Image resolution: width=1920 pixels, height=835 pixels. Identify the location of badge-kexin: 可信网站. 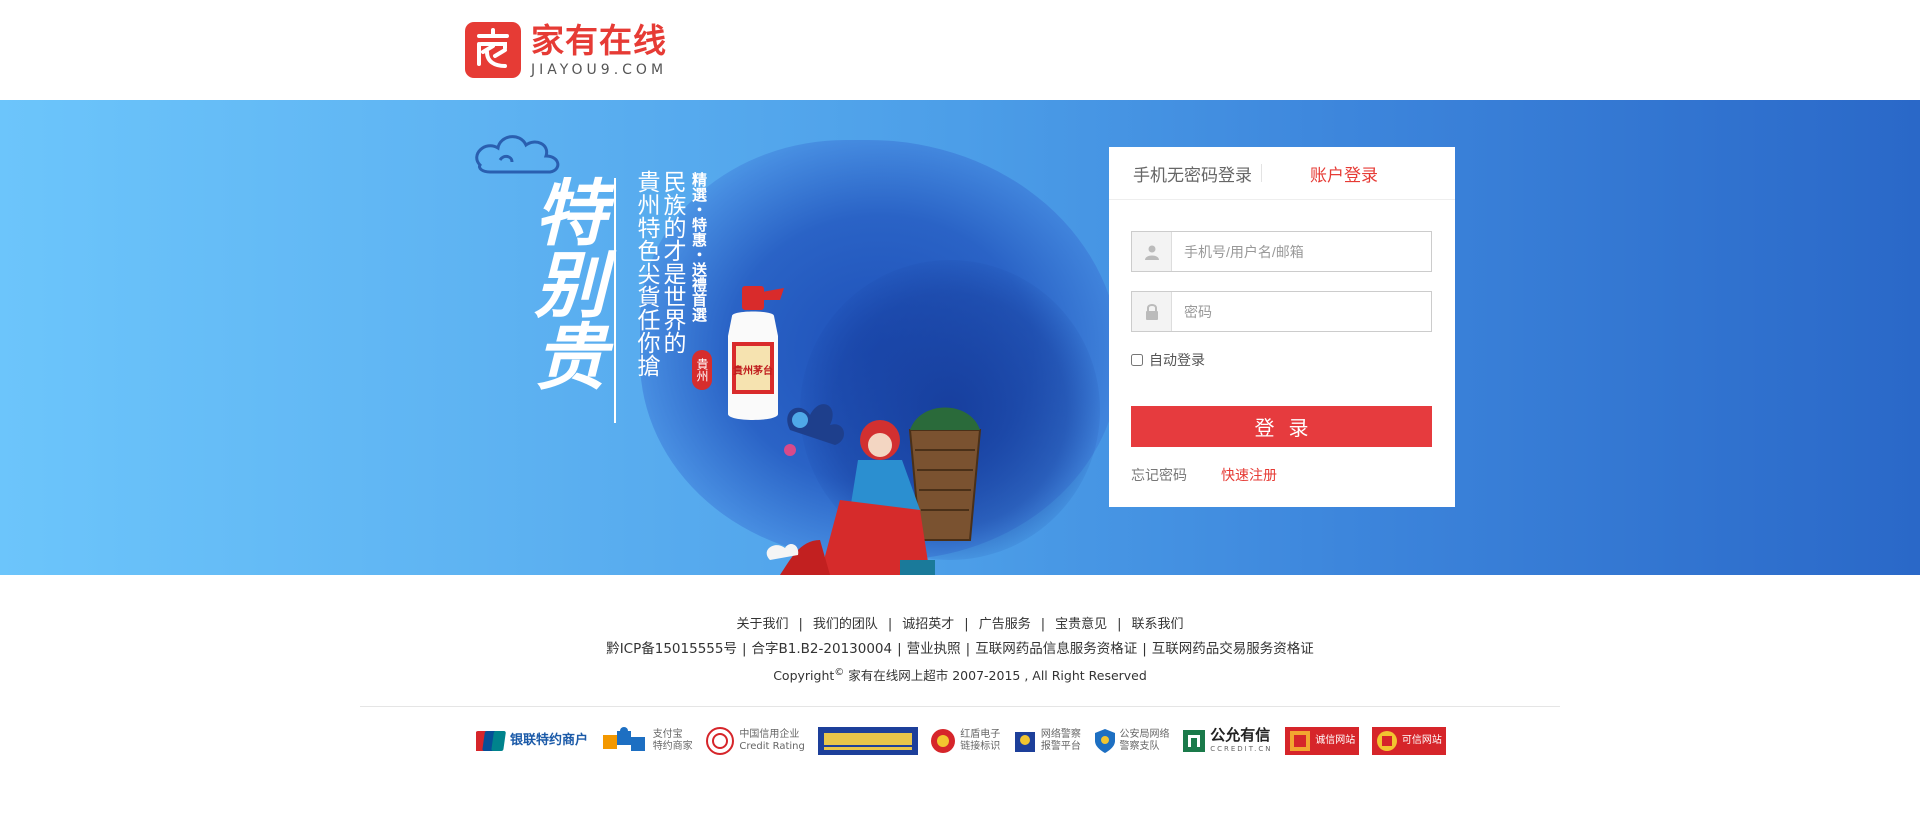
(1408, 741).